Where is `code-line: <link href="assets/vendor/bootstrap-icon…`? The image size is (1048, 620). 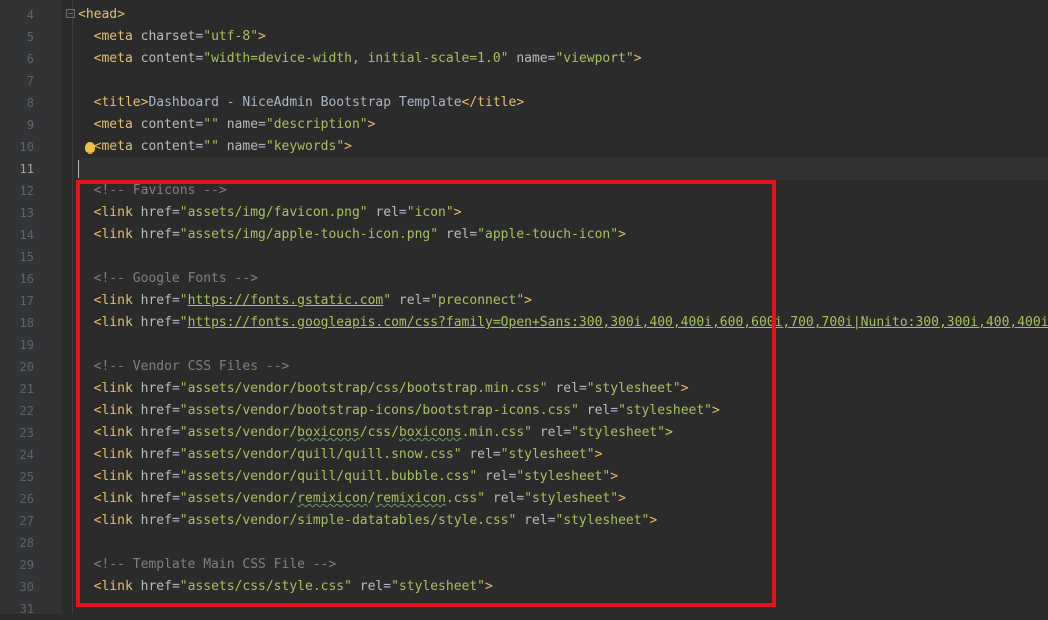
code-line: <link href="assets/vendor/bootstrap-icon… is located at coordinates (563, 411).